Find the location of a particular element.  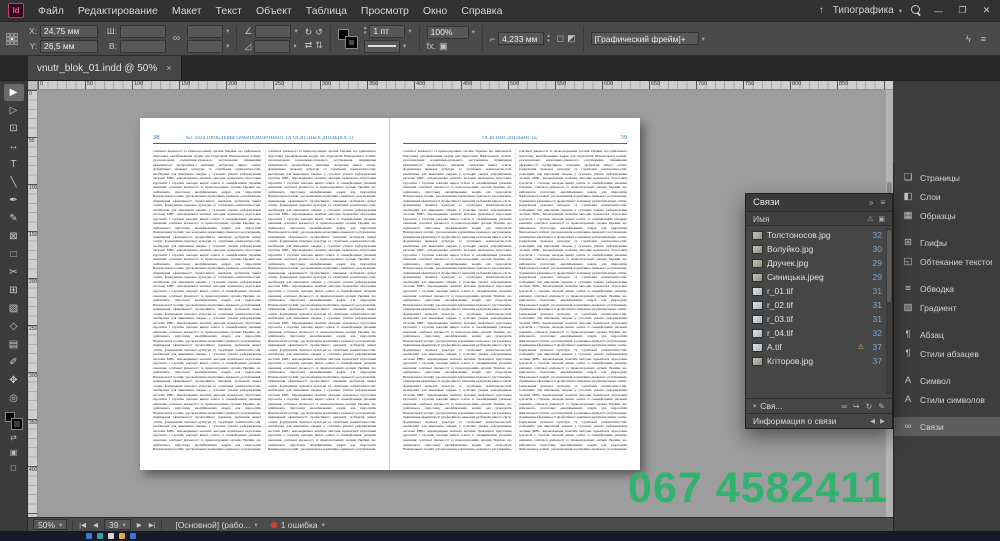

drop-shadow-icon: ▣ is located at coordinates (443, 46).